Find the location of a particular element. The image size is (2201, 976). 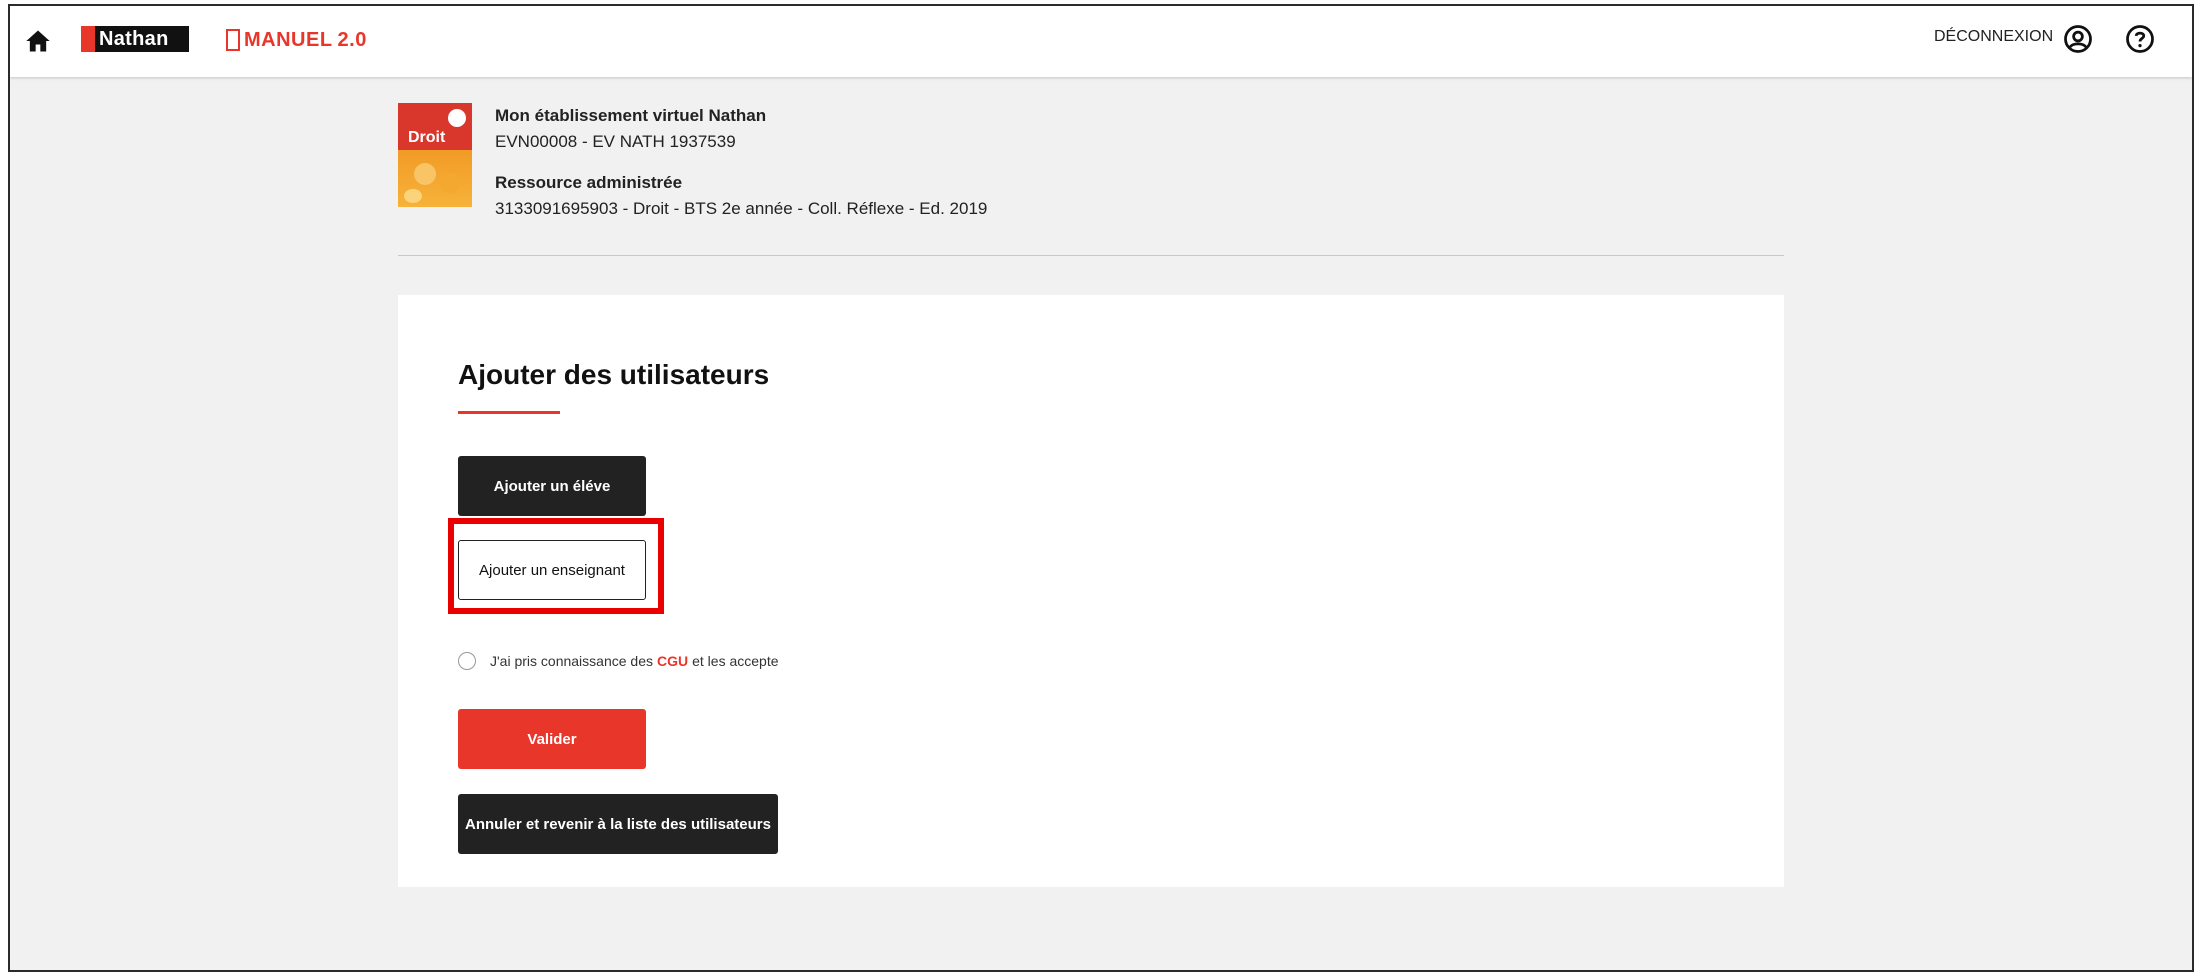

cgu-text-suffix: et les accepte is located at coordinates (735, 661).